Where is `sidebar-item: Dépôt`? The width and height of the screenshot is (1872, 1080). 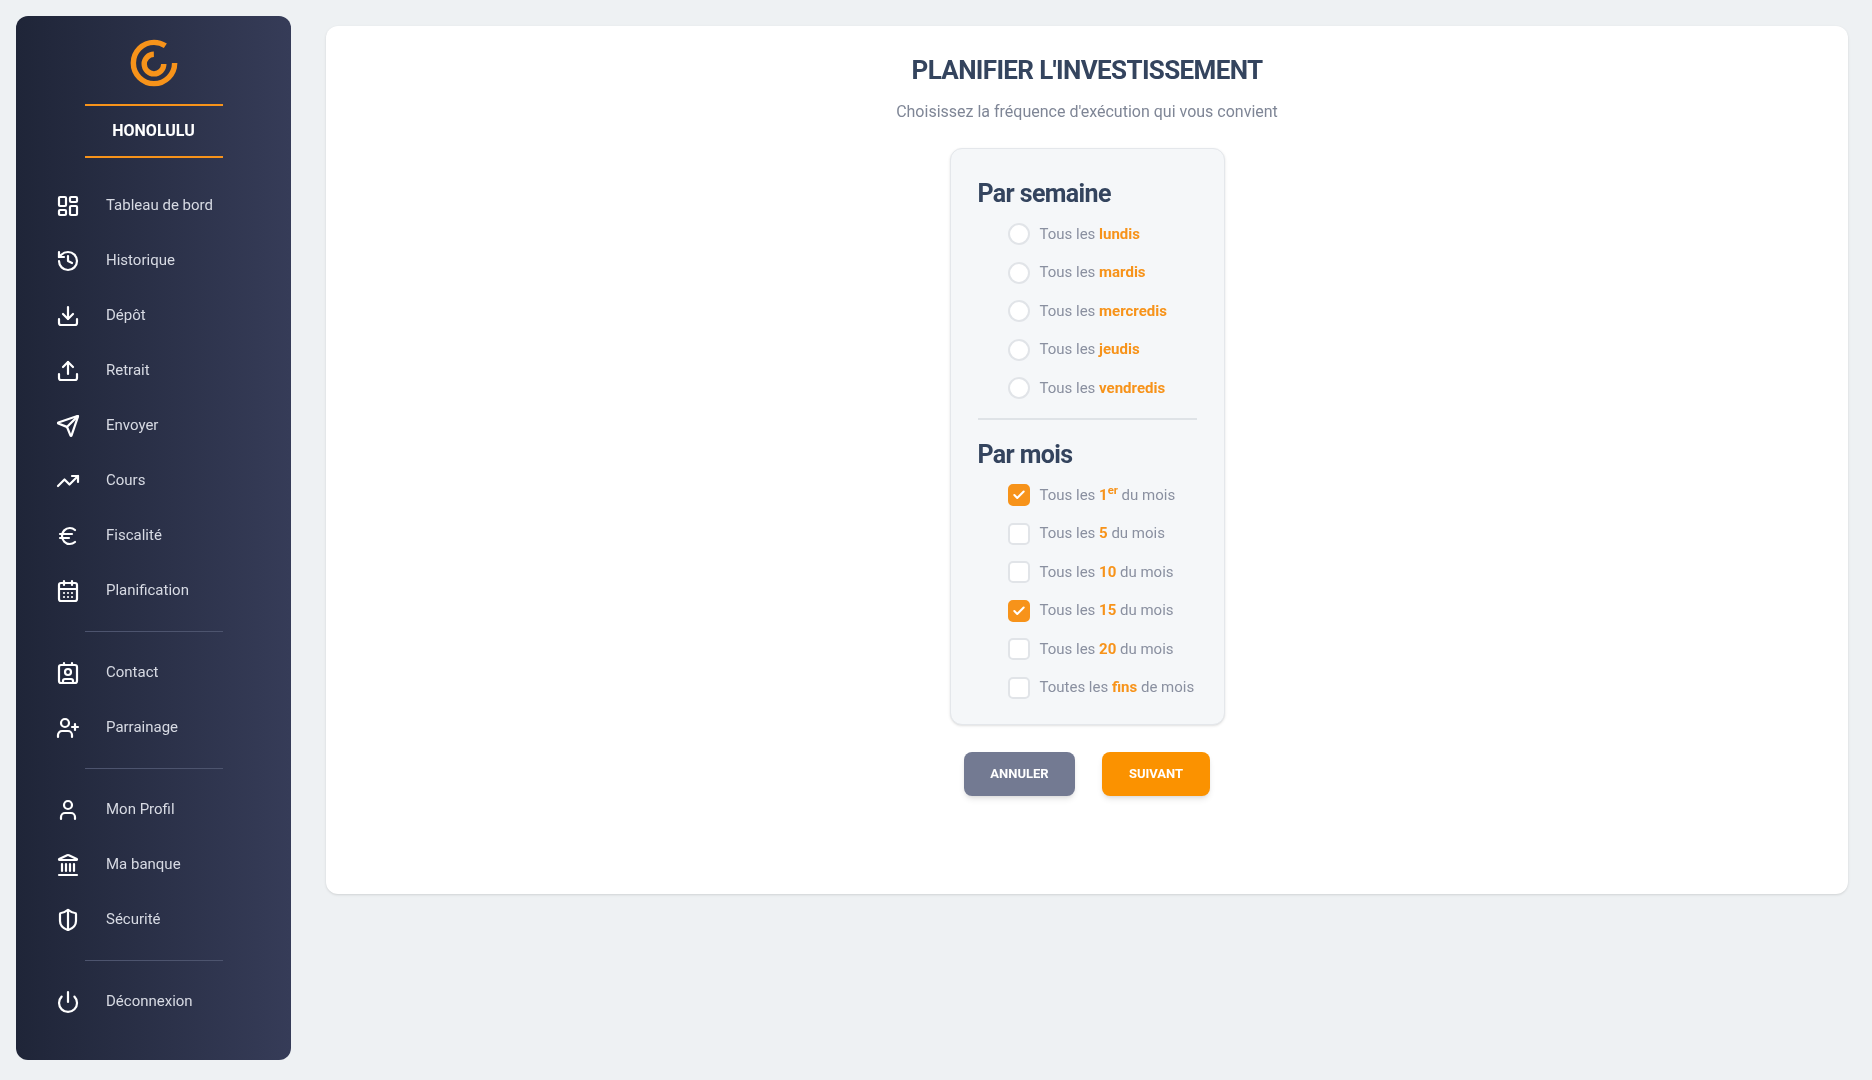
sidebar-item: Dépôt is located at coordinates (153, 315).